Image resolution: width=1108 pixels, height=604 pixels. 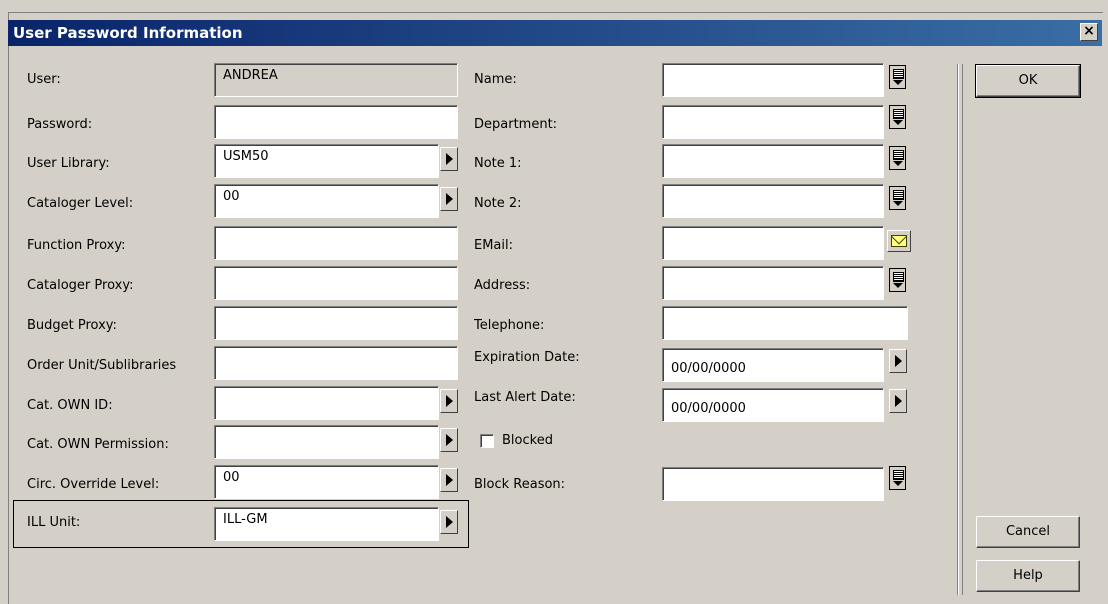 What do you see at coordinates (336, 243) in the screenshot?
I see `function-proxy-field` at bounding box center [336, 243].